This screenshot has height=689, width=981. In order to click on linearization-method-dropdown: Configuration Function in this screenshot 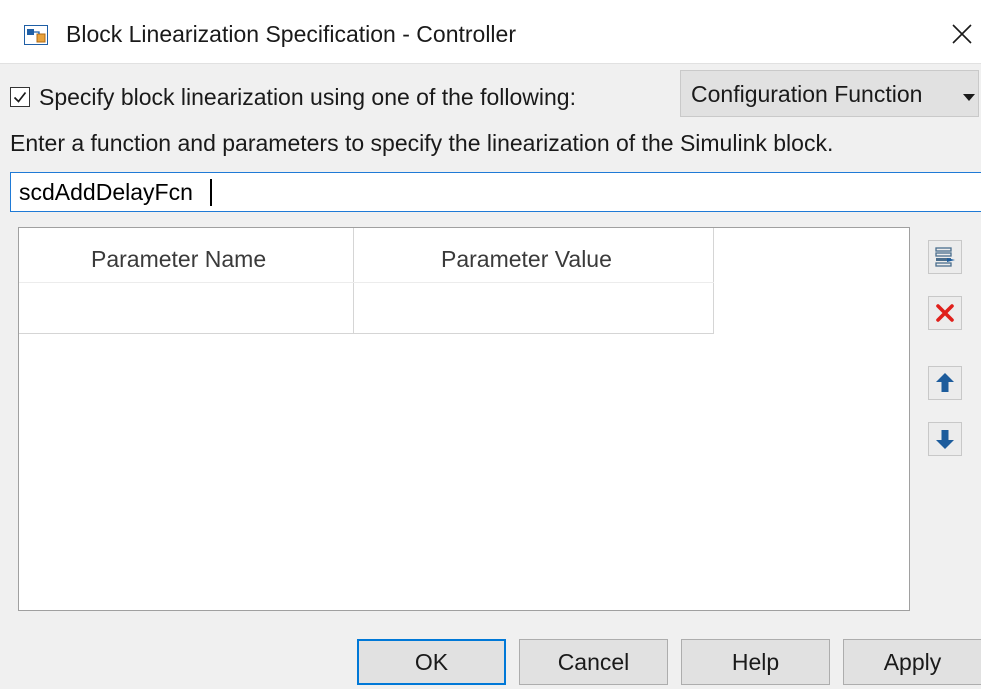, I will do `click(829, 93)`.